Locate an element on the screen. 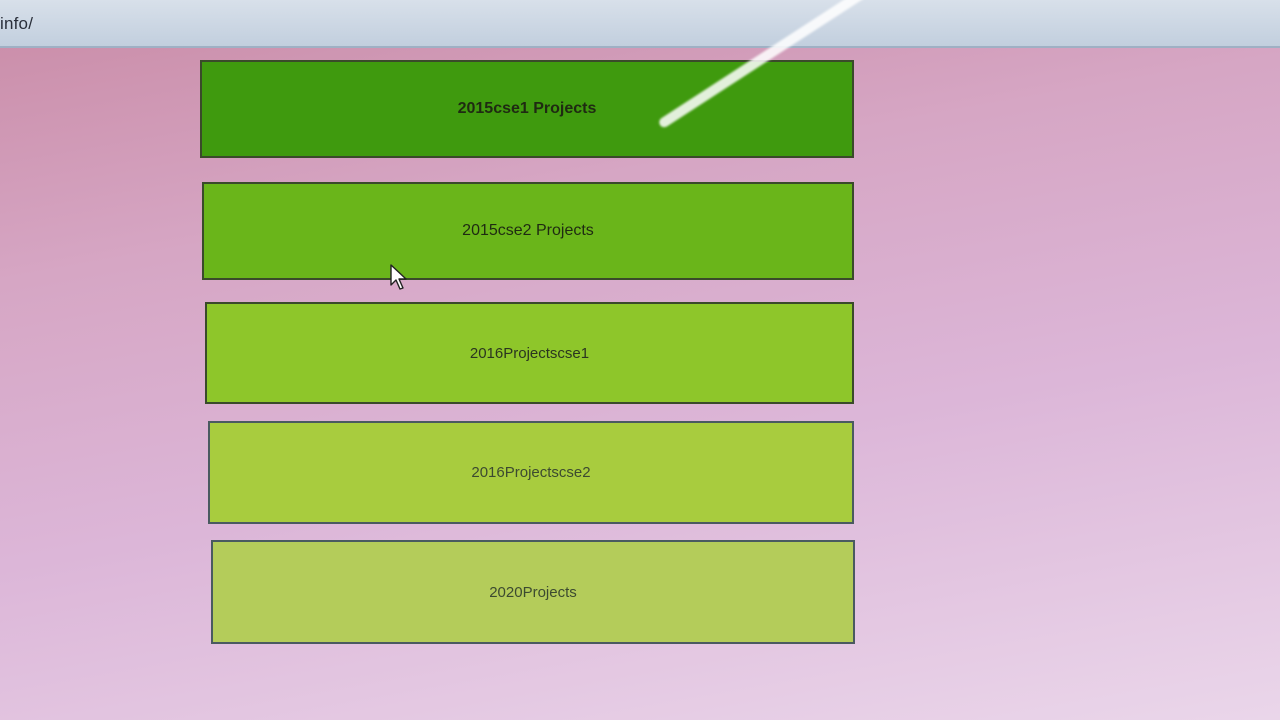  project-button-label: 2015cse2 Projects is located at coordinates (528, 230).